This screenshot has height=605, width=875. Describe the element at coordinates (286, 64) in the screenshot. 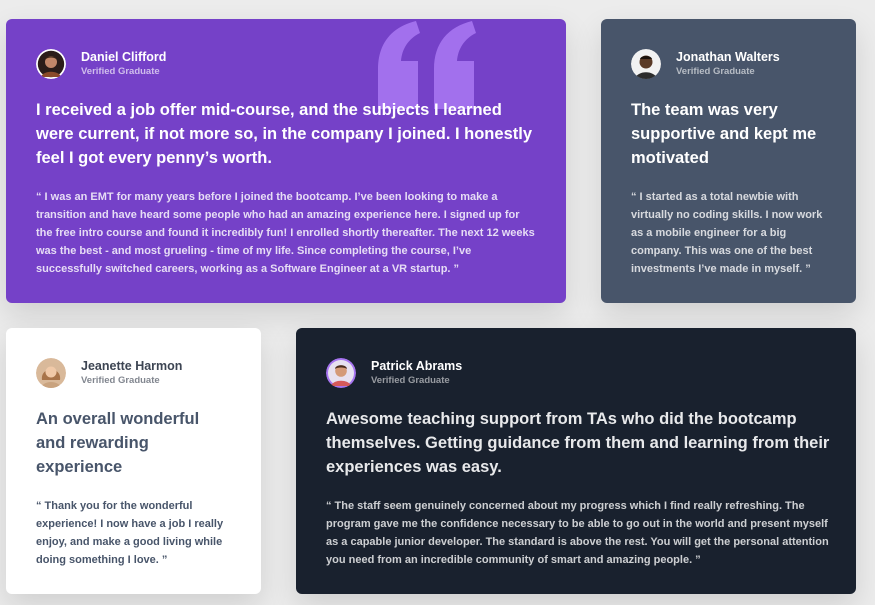

I see `author-block: Daniel Clifford Verified Graduate` at that location.